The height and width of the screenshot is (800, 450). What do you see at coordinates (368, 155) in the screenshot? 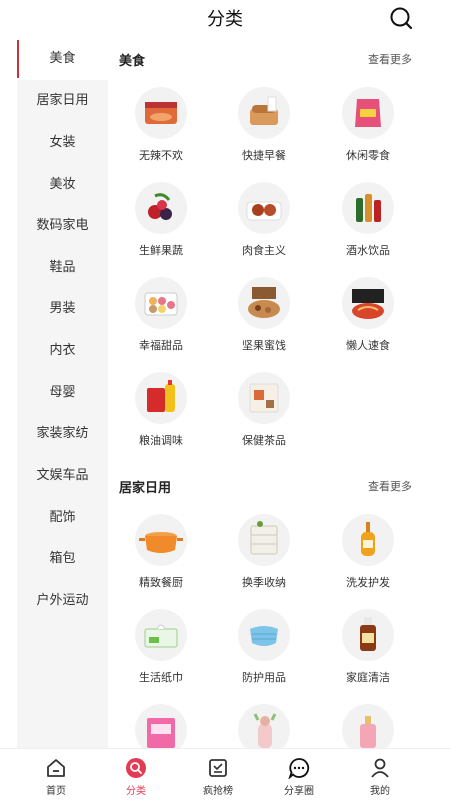
I see `item-label: 休闲零食` at bounding box center [368, 155].